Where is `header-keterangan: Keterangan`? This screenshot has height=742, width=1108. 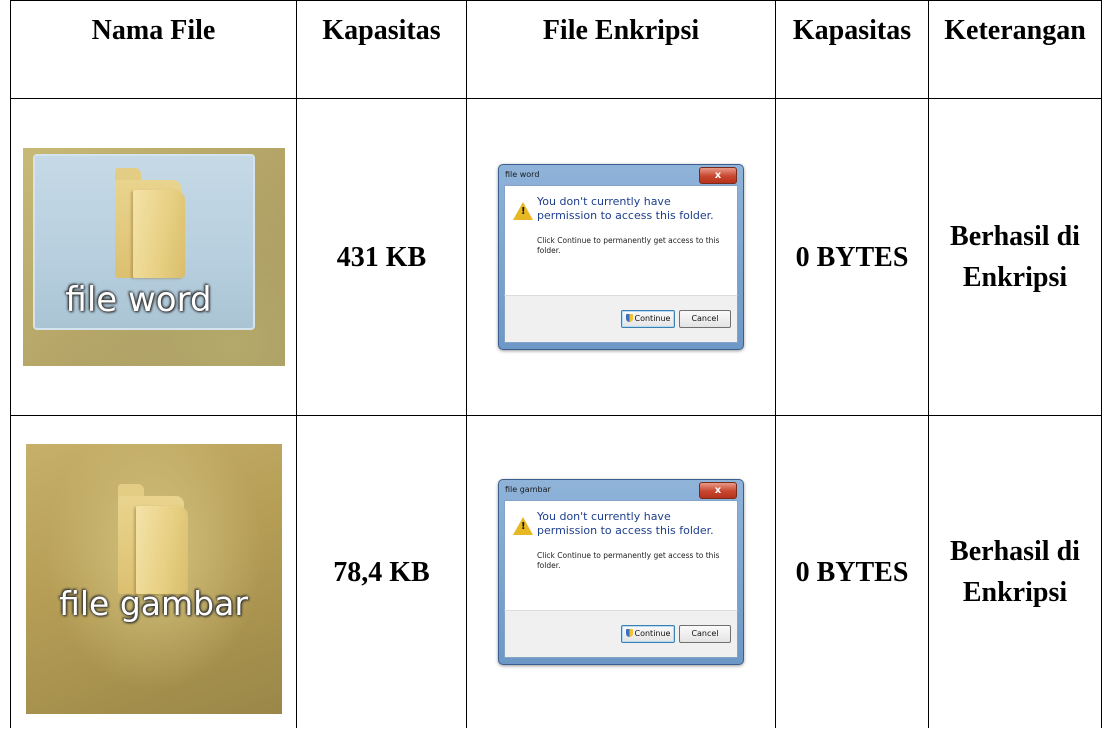 header-keterangan: Keterangan is located at coordinates (1015, 49).